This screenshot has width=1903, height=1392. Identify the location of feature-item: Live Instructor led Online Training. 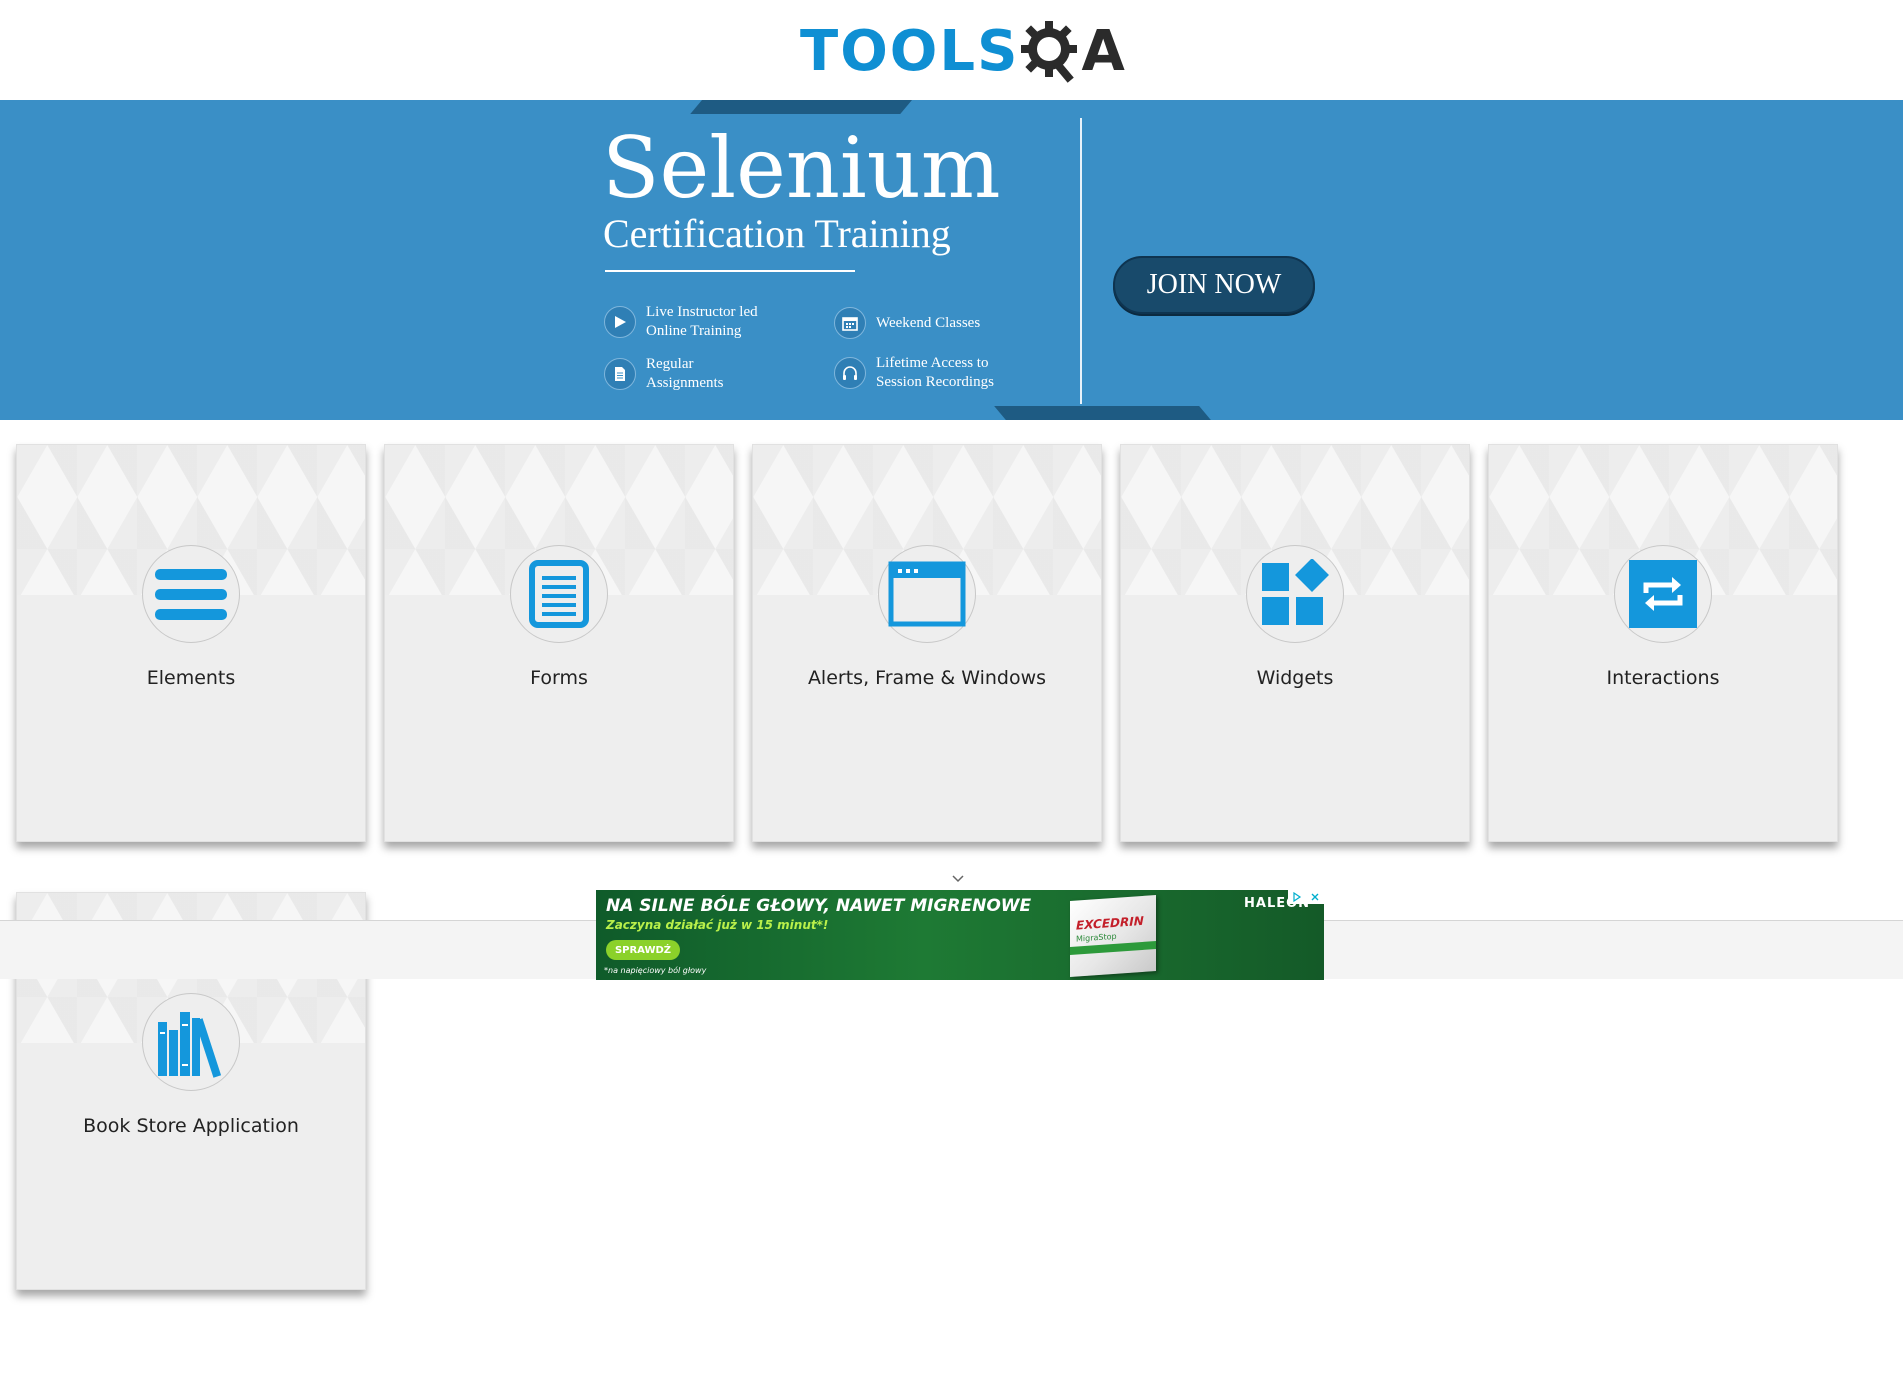
(681, 322).